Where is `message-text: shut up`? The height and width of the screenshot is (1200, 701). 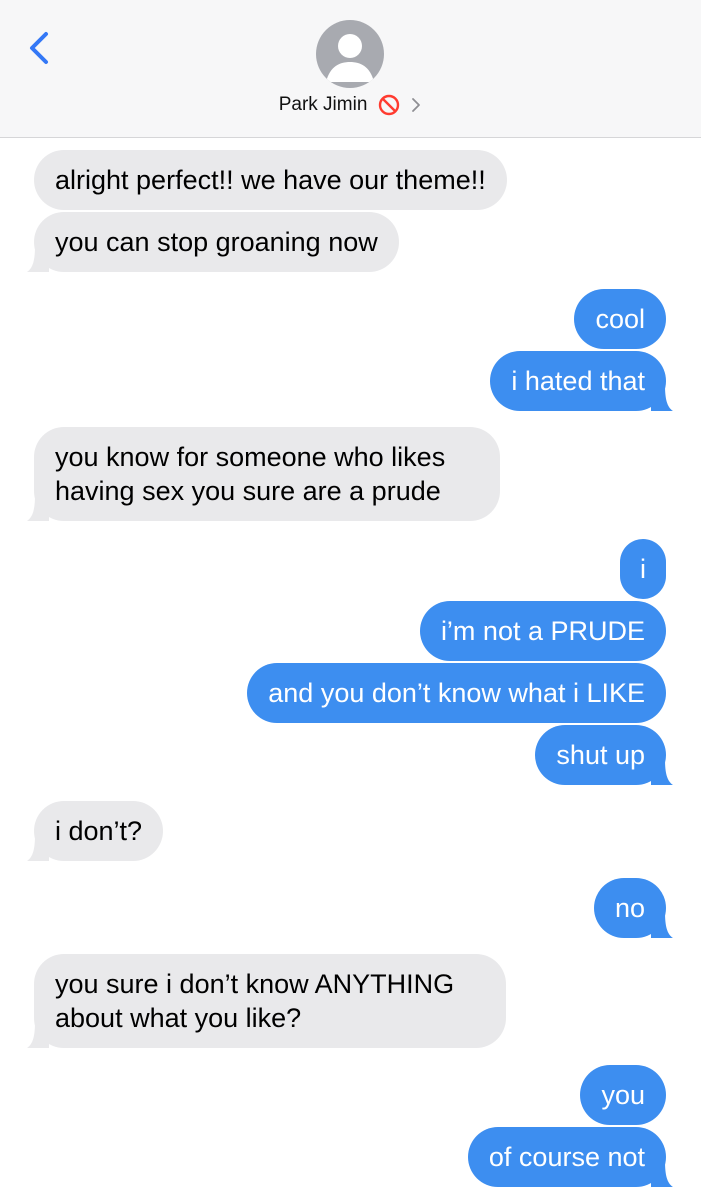 message-text: shut up is located at coordinates (600, 755).